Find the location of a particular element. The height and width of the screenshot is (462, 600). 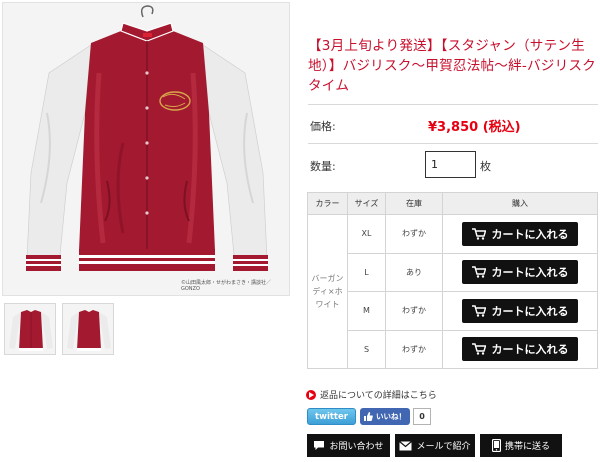

size-value: S is located at coordinates (366, 349).